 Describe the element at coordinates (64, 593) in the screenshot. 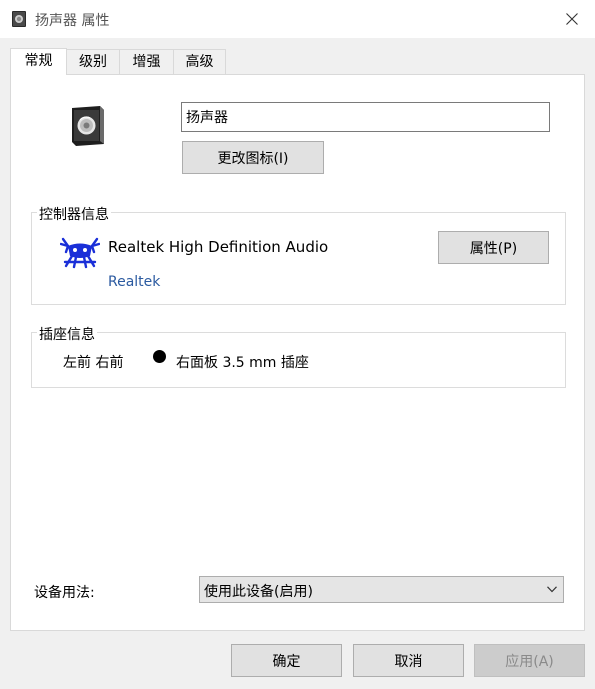

I see `device-usage-label: 设备用法:` at that location.